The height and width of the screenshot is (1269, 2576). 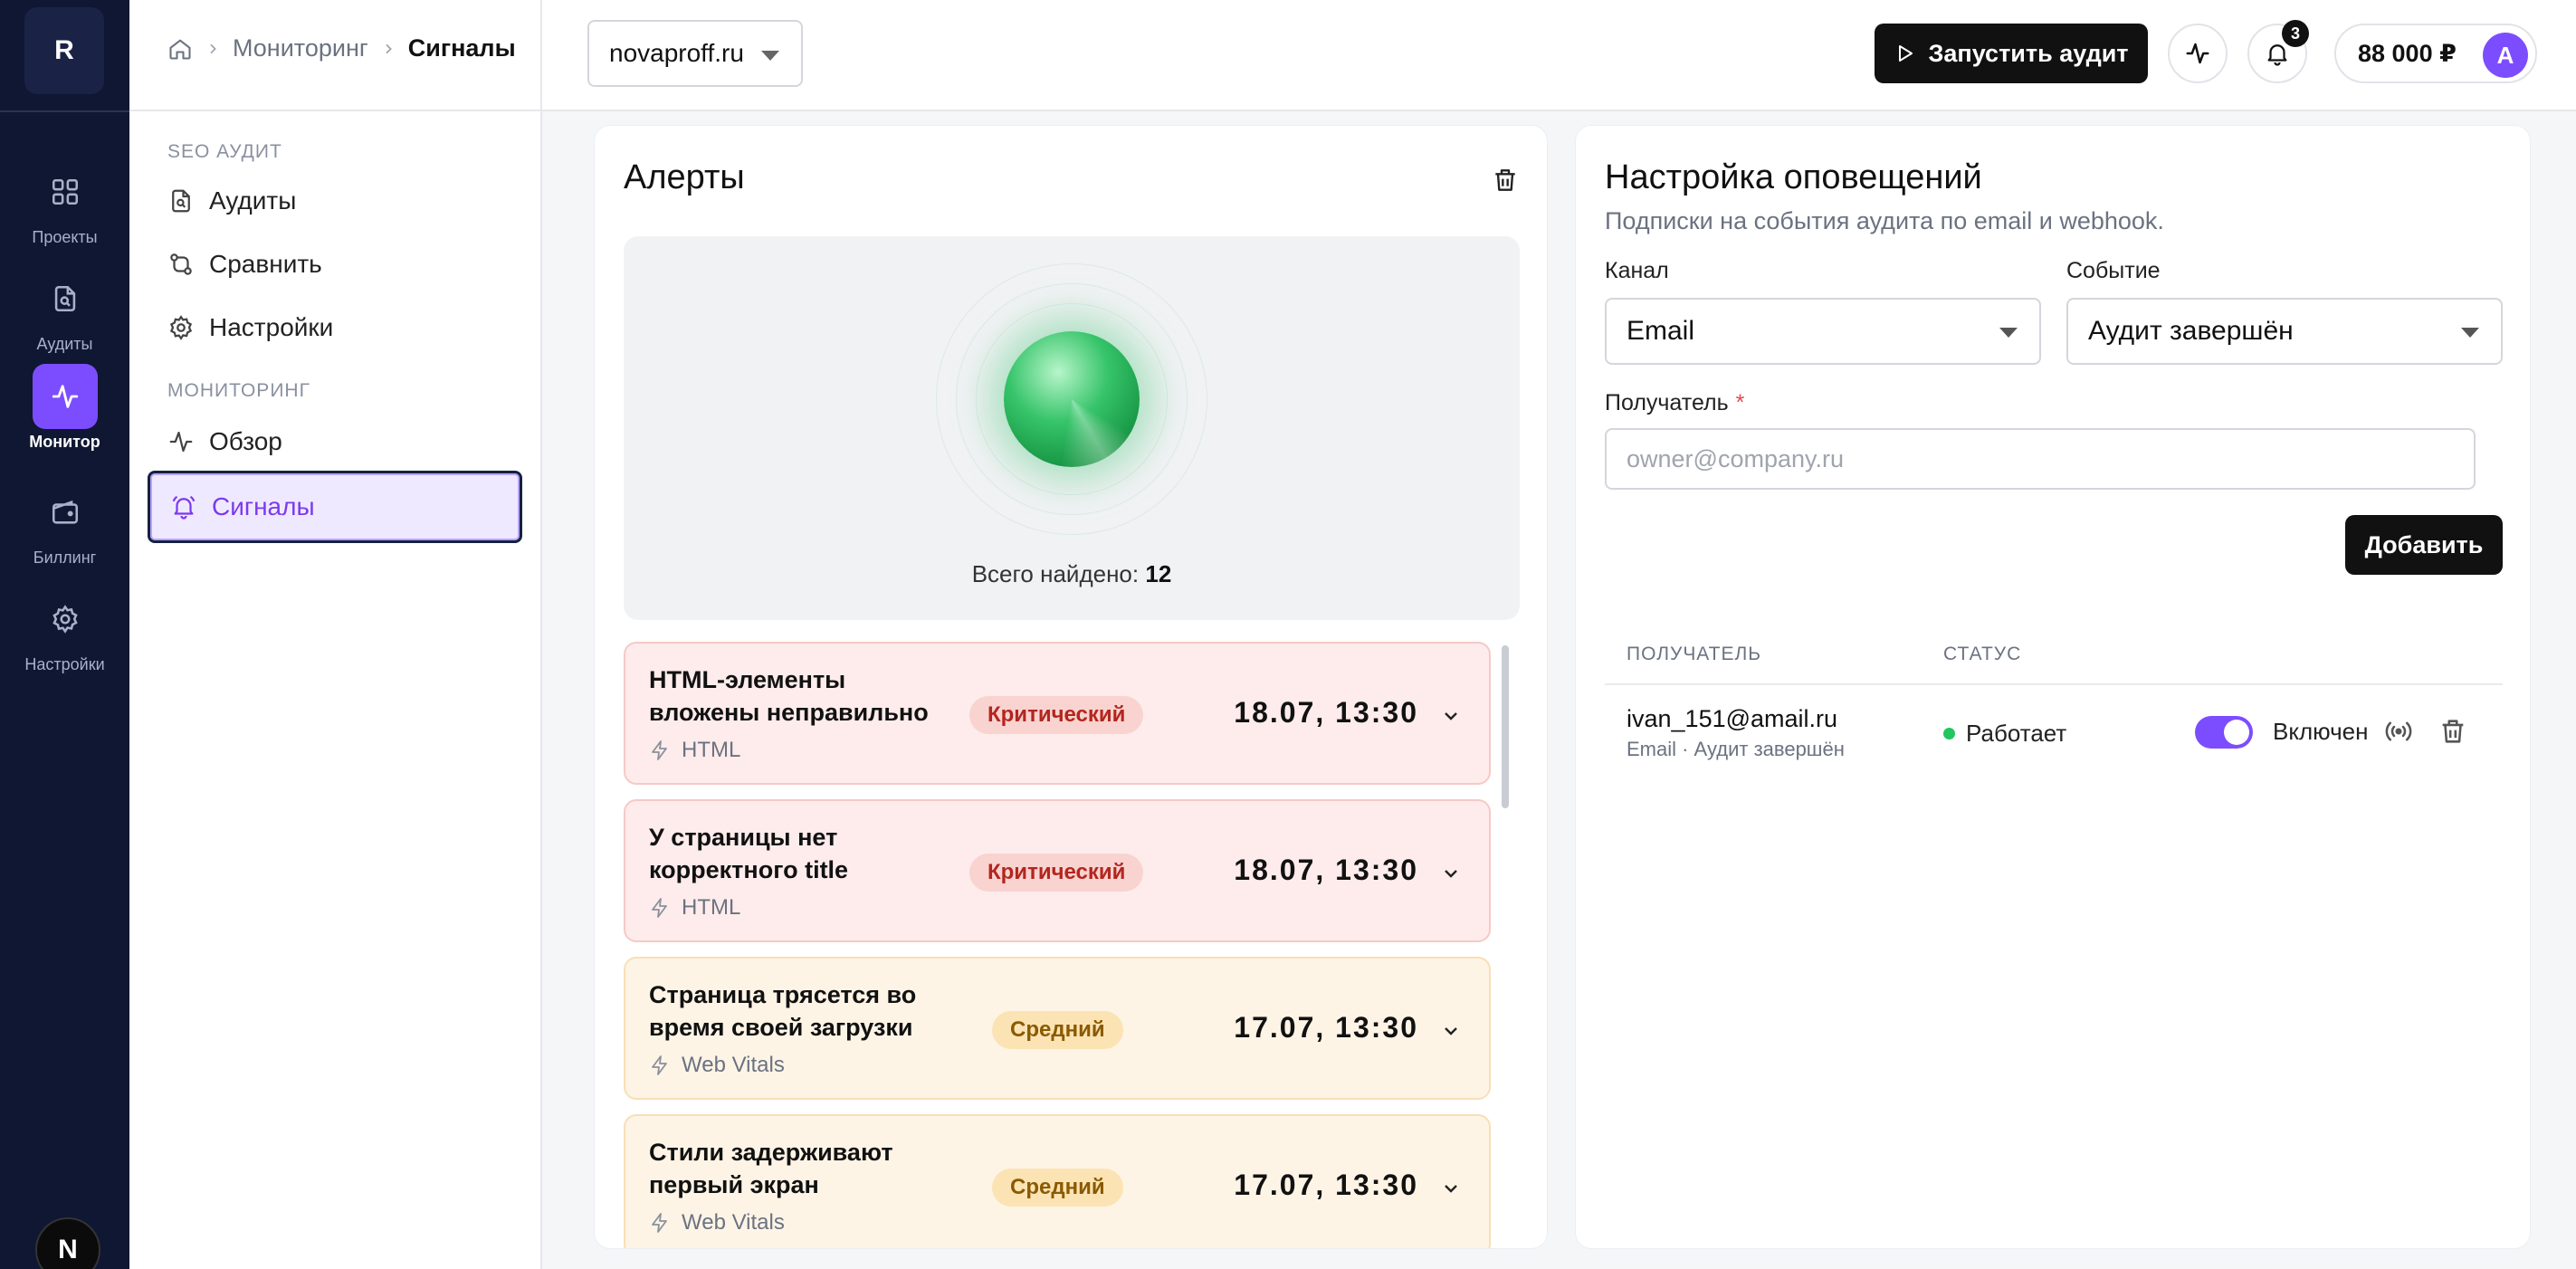 What do you see at coordinates (711, 750) in the screenshot?
I see `alert-category-label: HTML` at bounding box center [711, 750].